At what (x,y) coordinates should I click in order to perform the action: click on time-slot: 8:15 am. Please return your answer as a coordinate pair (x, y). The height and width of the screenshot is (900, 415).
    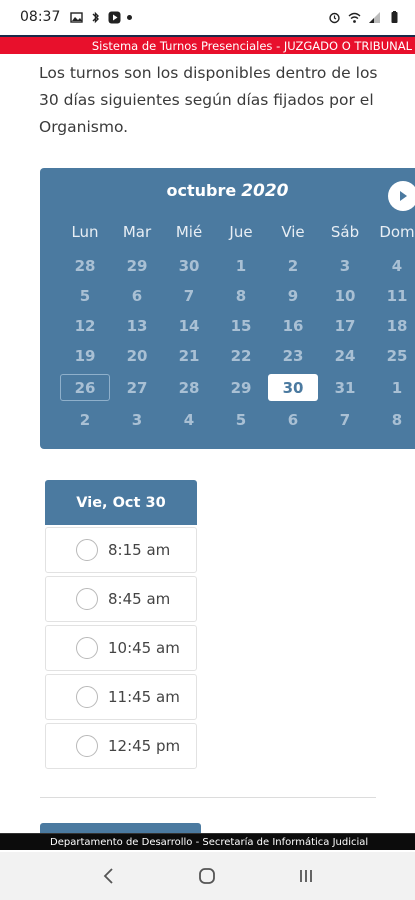
    Looking at the image, I should click on (121, 550).